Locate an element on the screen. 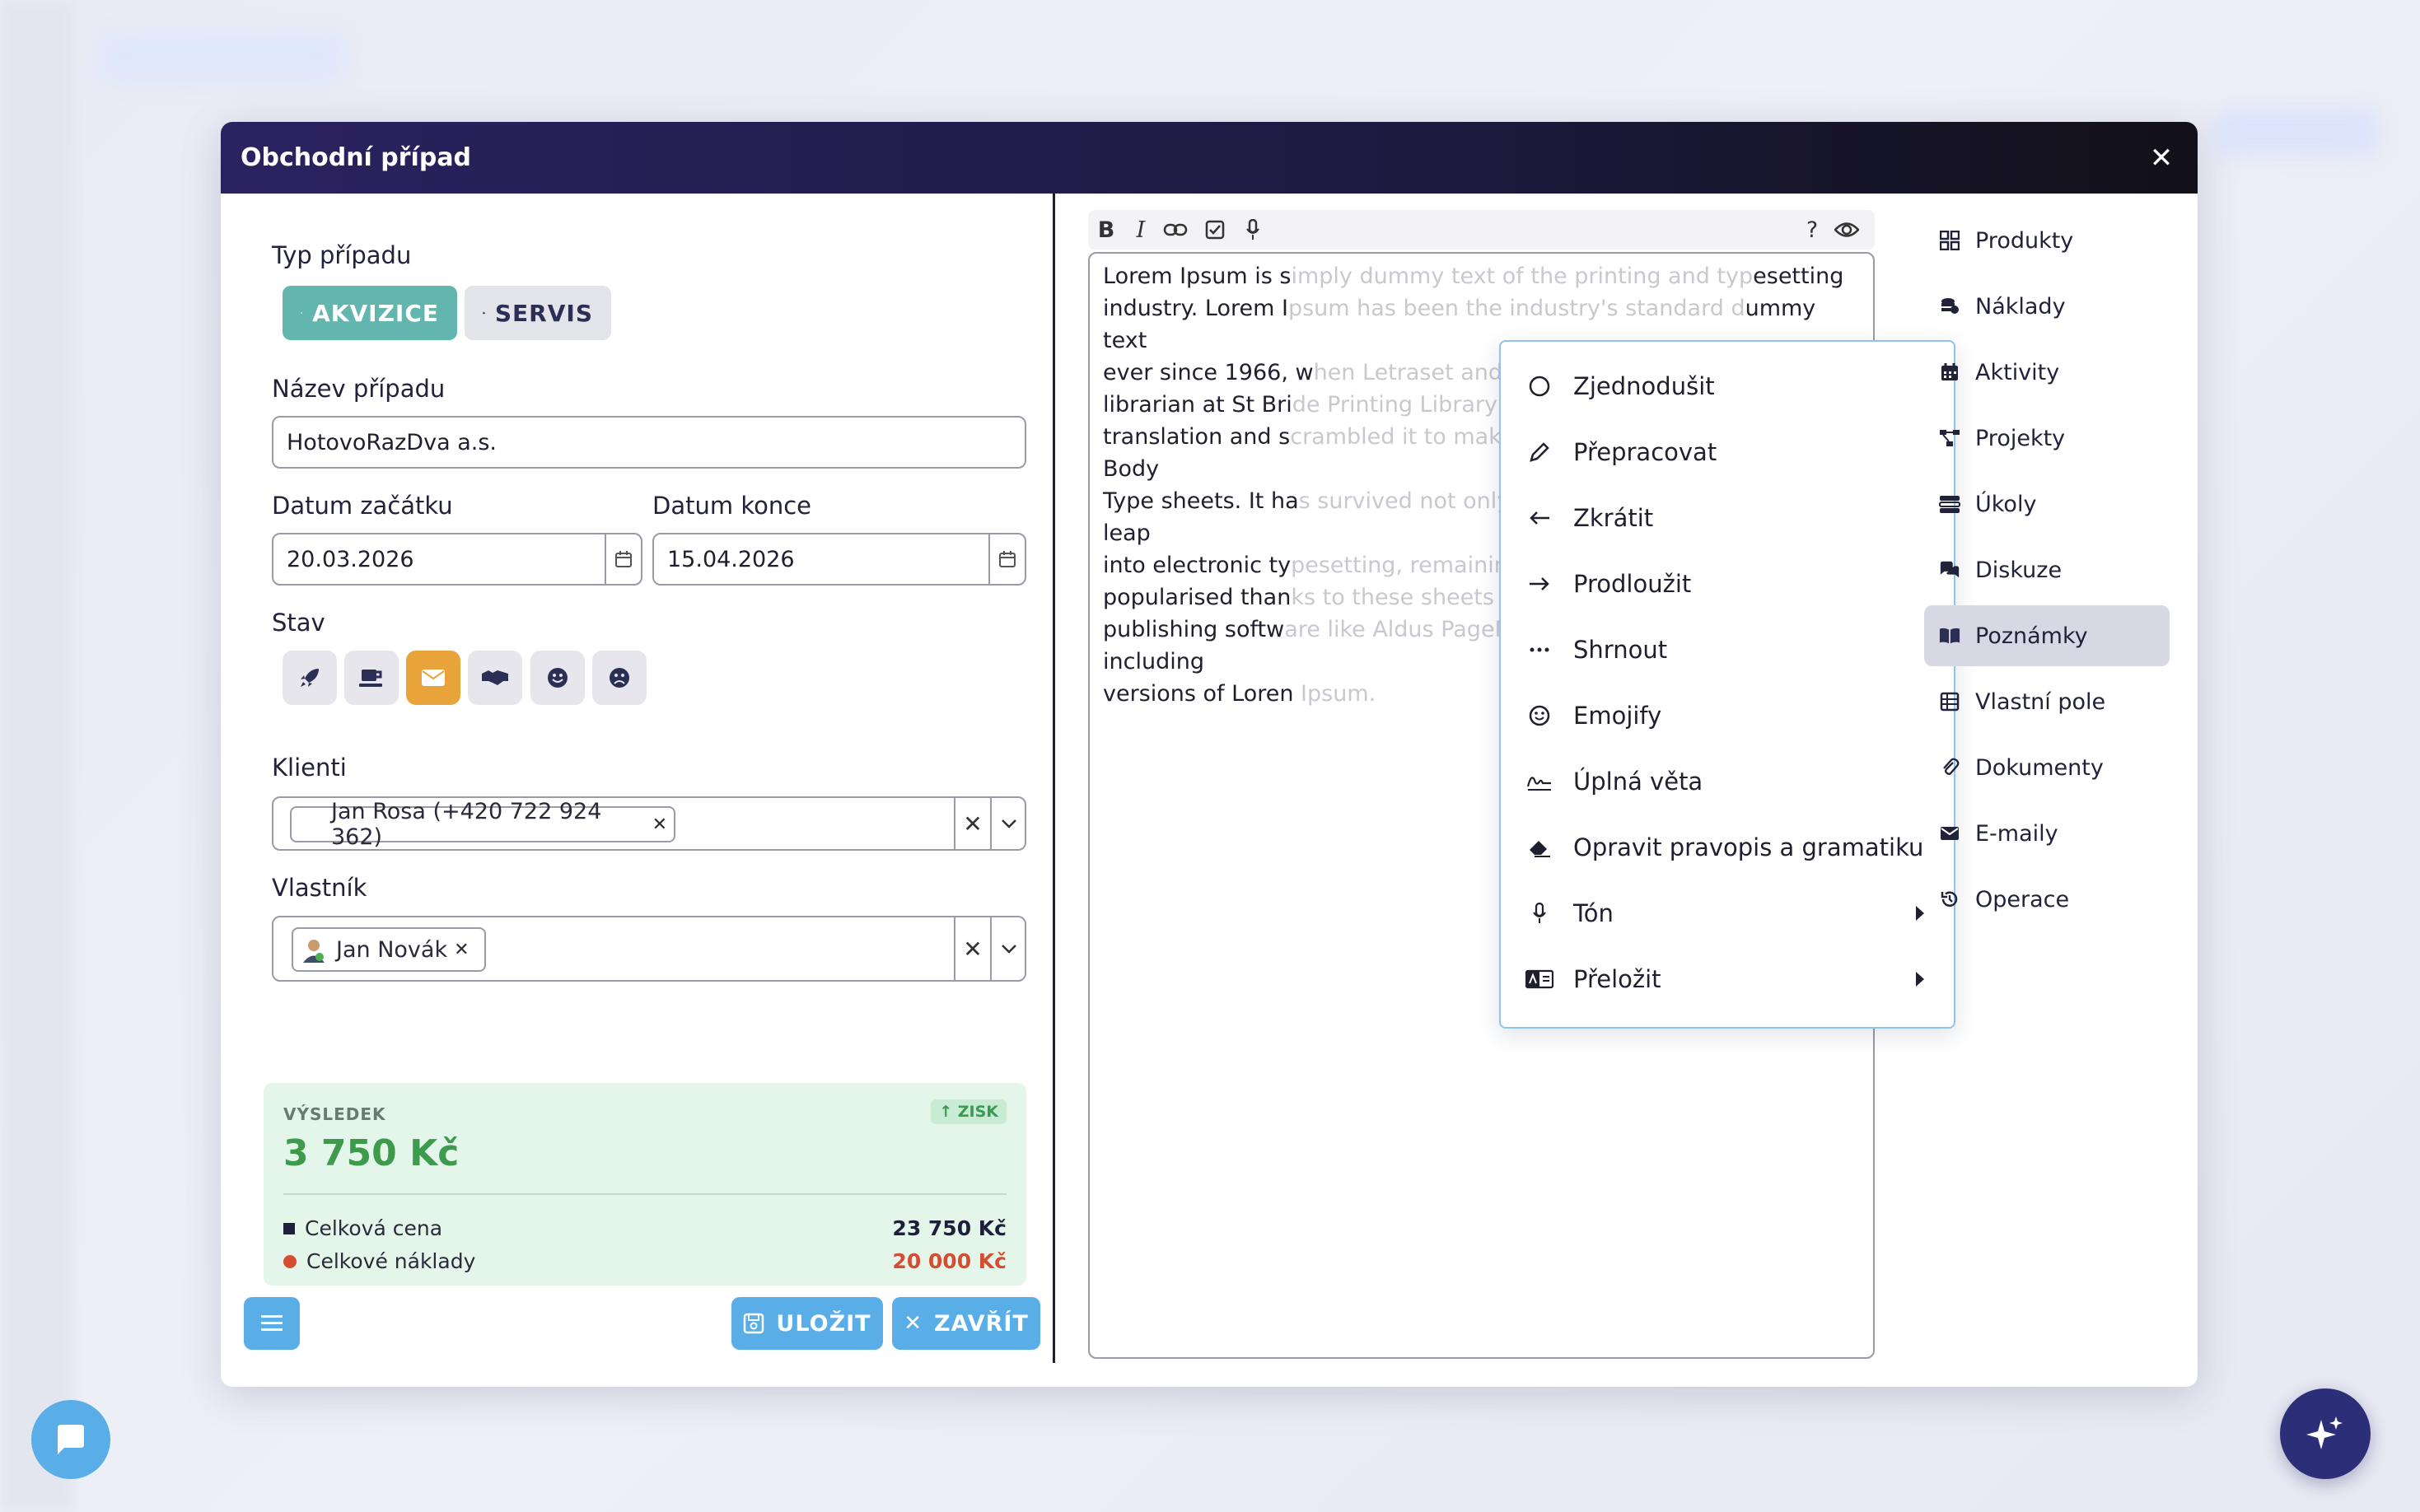  coffee-icon is located at coordinates (370, 678).